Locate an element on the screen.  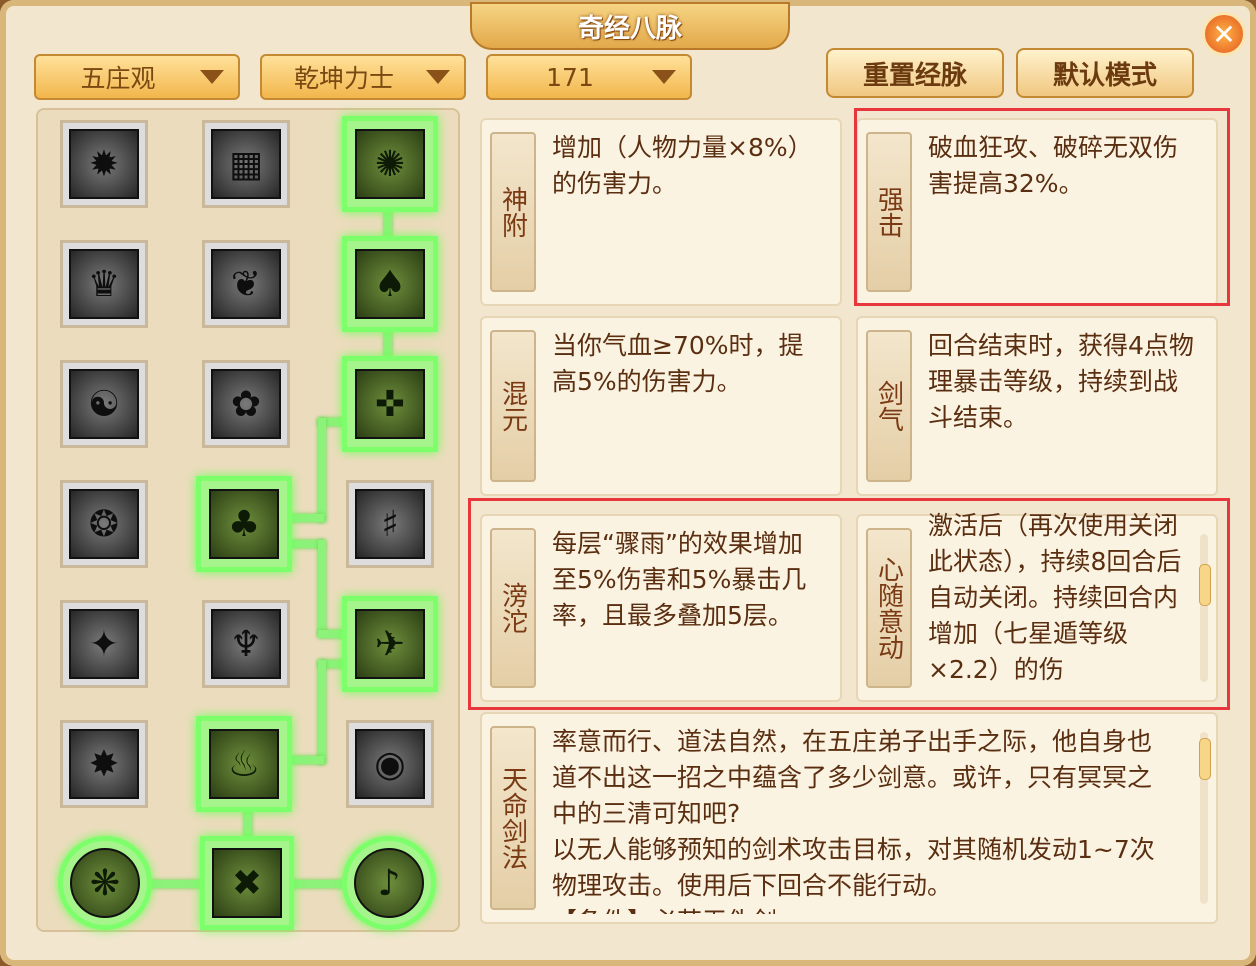
skill-icon: ✸ is located at coordinates (104, 764).